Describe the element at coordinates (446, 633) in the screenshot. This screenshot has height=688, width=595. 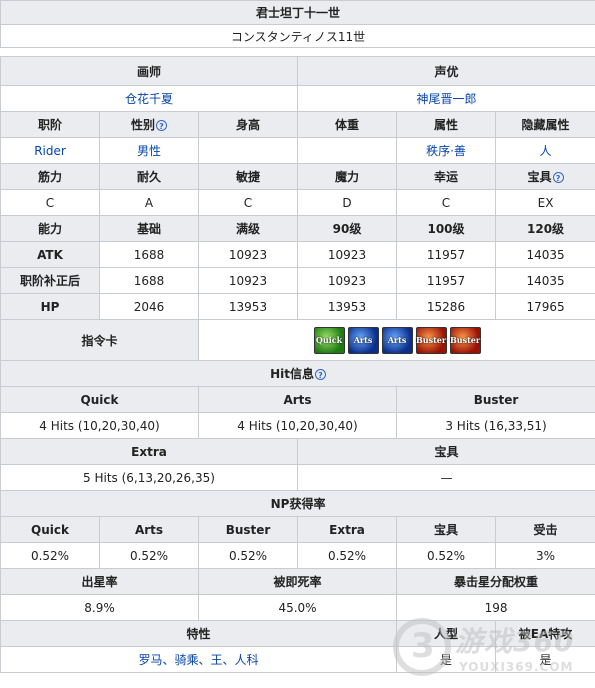
I see `humanoid-label: 人型` at that location.